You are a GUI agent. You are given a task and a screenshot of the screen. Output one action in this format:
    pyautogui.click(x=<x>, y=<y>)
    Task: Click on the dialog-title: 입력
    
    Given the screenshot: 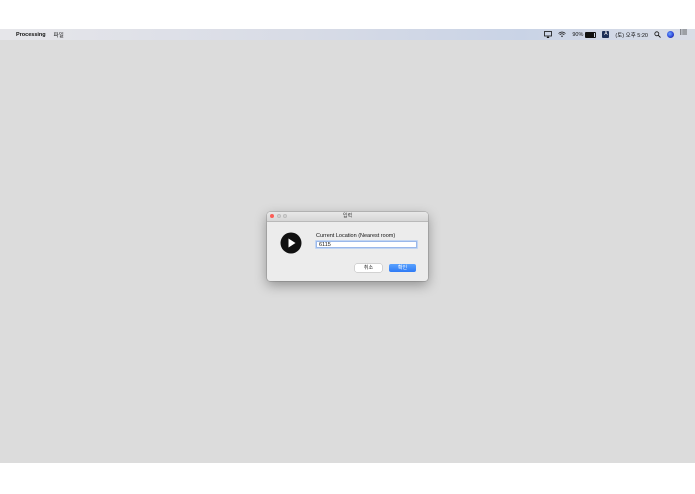 What is the action you would take?
    pyautogui.click(x=347, y=216)
    